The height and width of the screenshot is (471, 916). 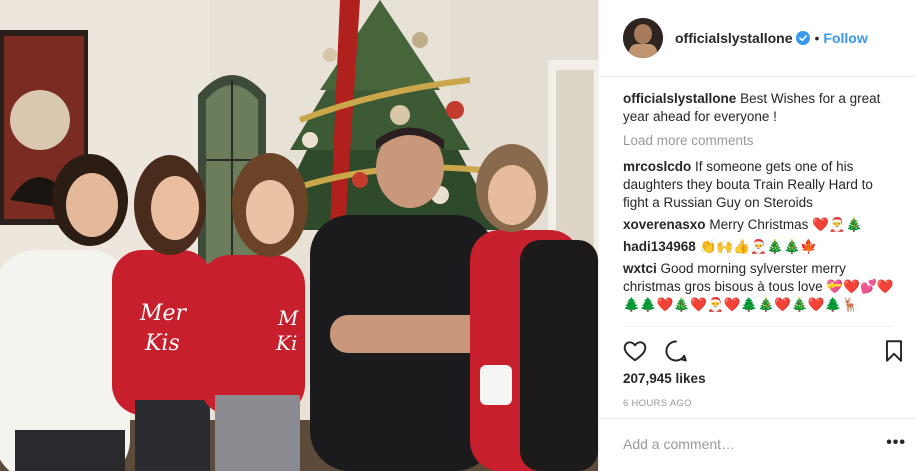 I want to click on header-username: officialslystallone, so click(x=733, y=38).